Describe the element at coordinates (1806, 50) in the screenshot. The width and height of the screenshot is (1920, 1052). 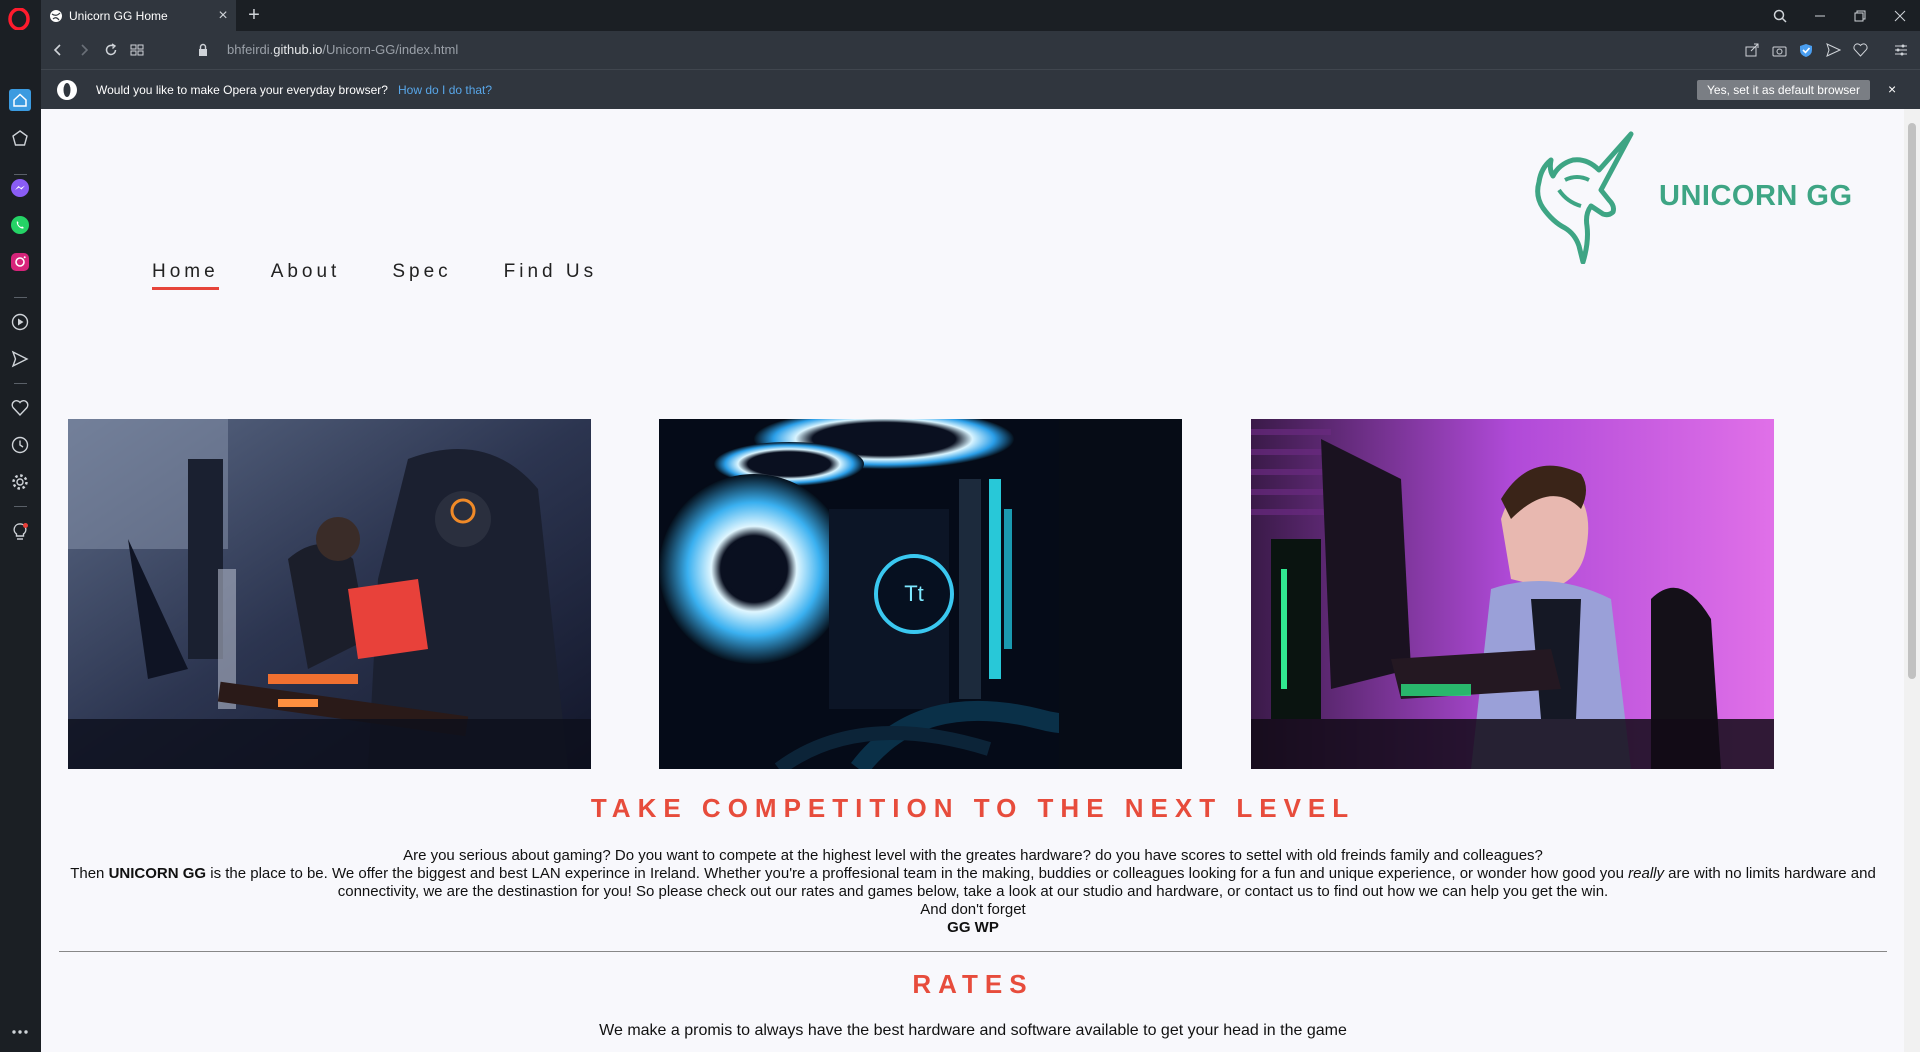
I see `adblock-shield-icon` at that location.